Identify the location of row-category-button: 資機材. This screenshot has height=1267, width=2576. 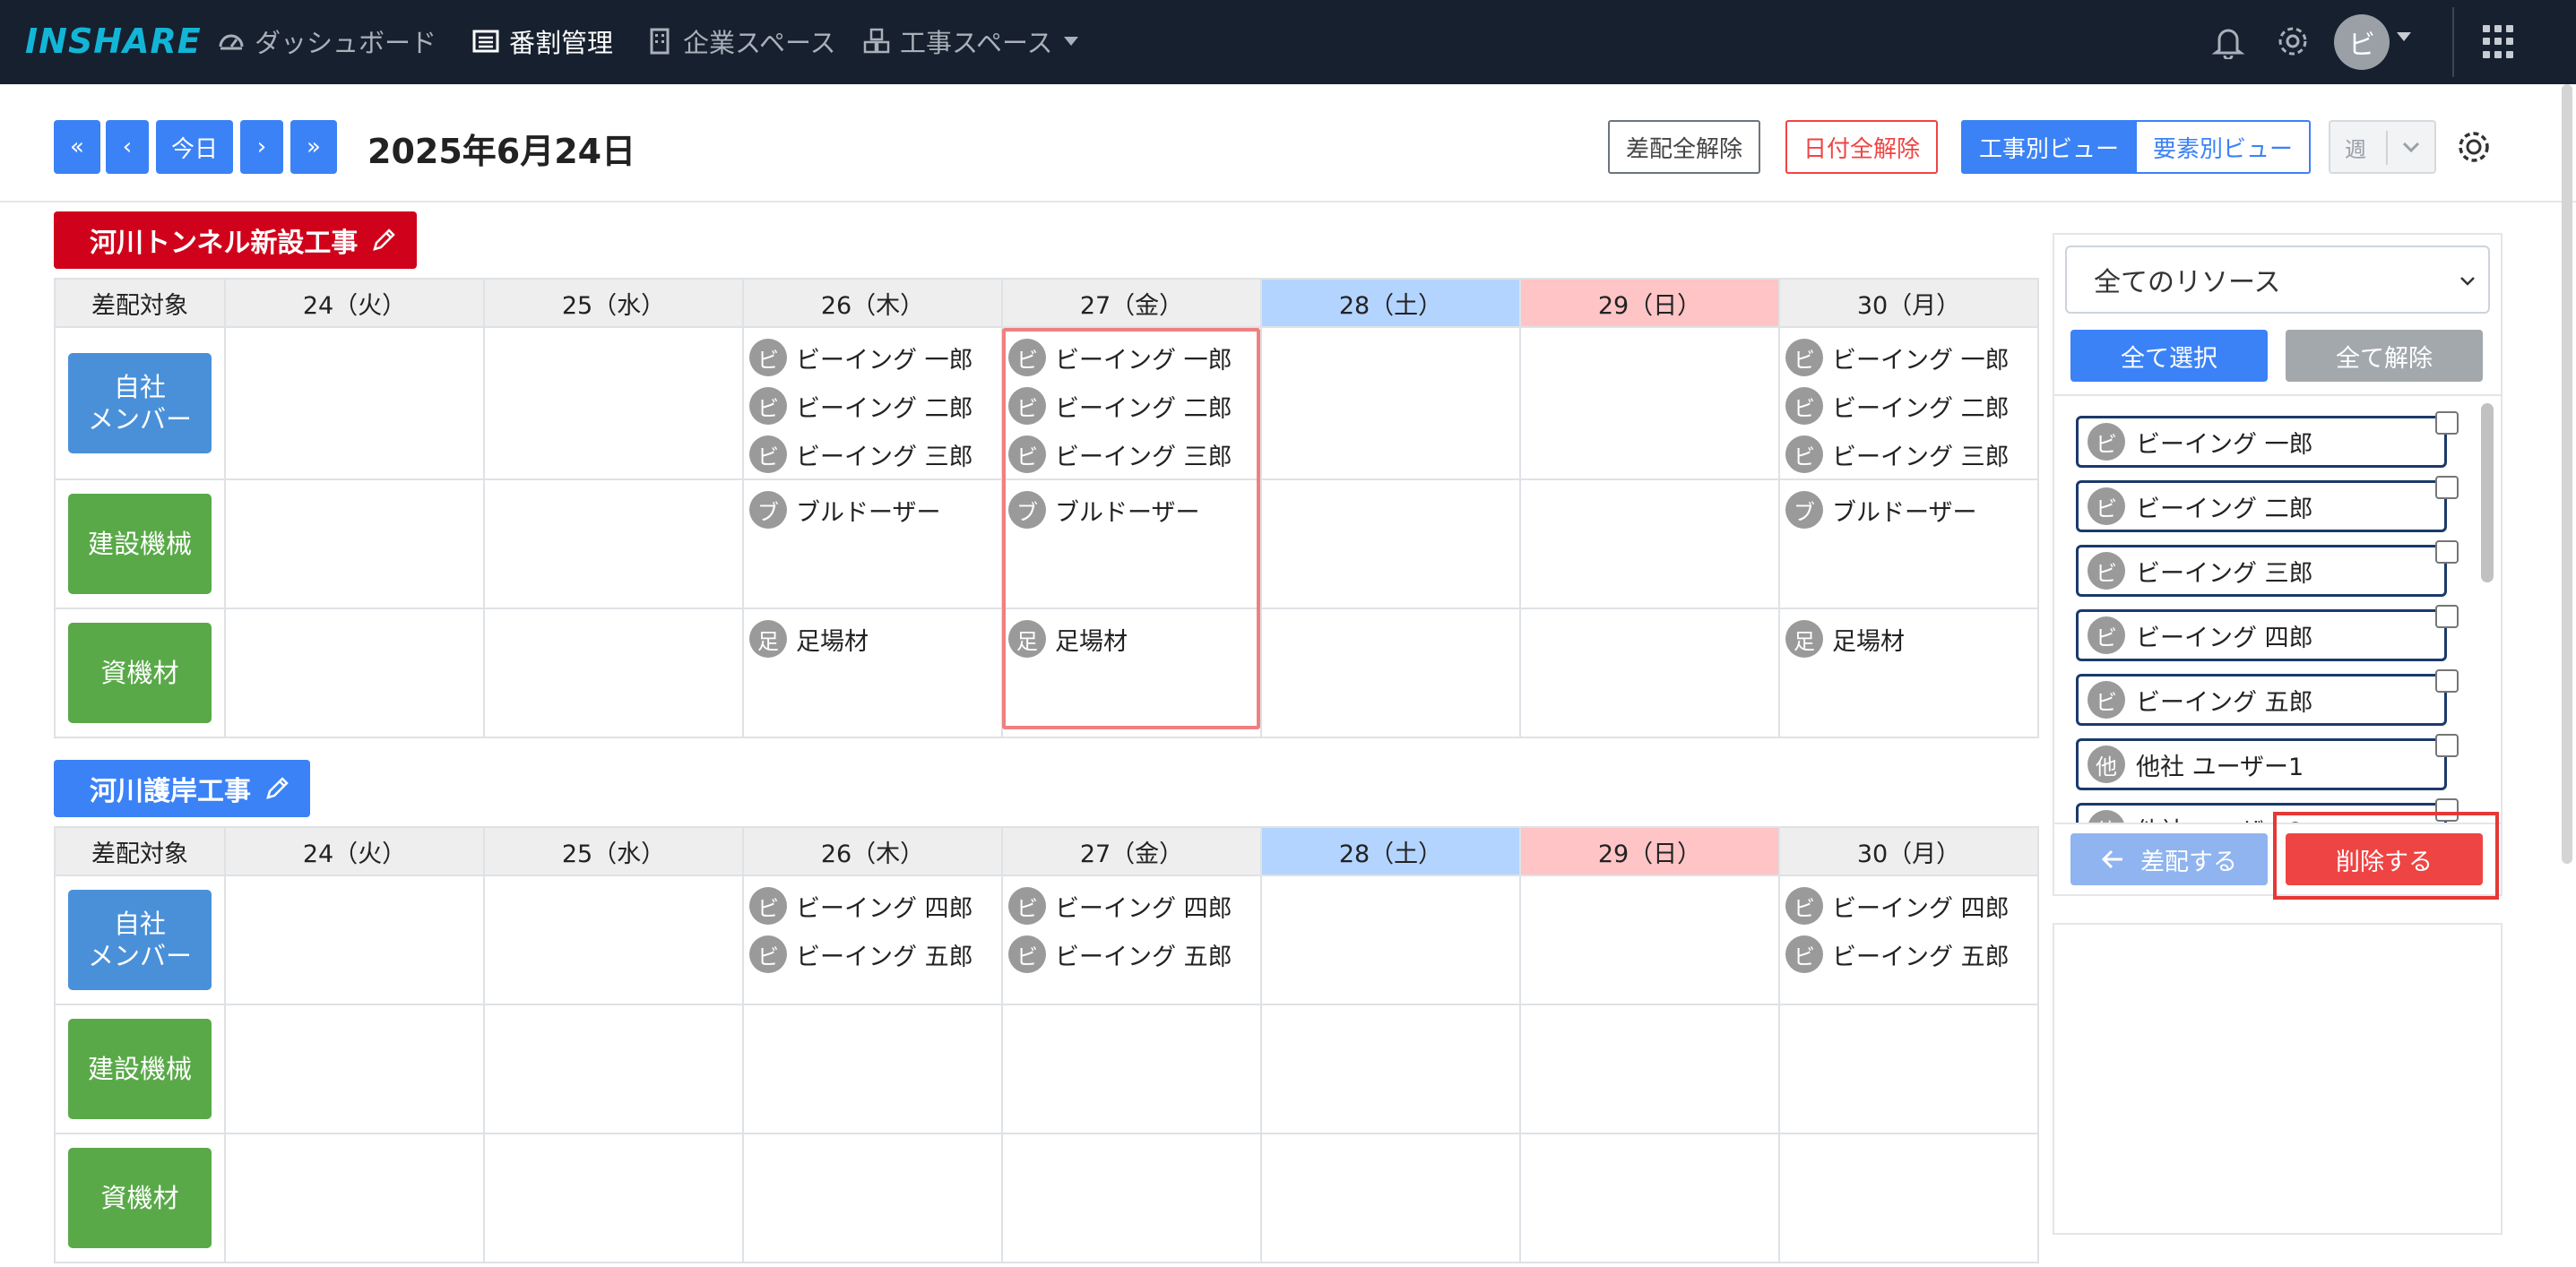
(140, 673).